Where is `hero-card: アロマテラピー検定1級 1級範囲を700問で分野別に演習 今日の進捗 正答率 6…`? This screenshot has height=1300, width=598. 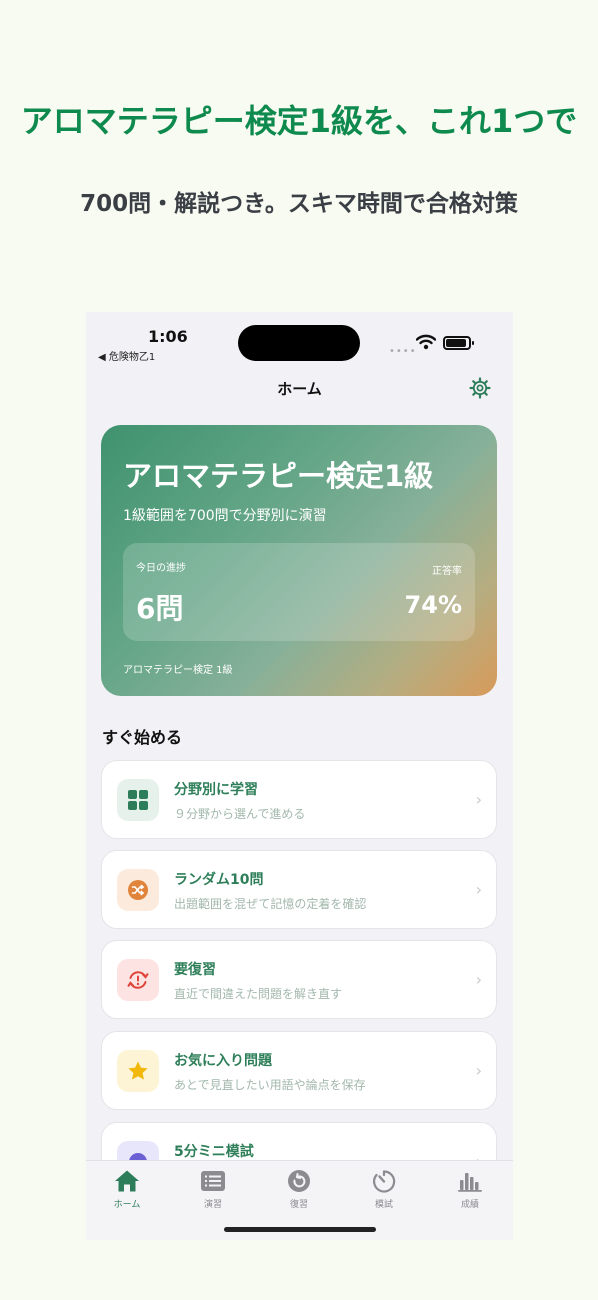 hero-card: アロマテラピー検定1級 1級範囲を700問で分野別に演習 今日の進捗 正答率 6… is located at coordinates (299, 560).